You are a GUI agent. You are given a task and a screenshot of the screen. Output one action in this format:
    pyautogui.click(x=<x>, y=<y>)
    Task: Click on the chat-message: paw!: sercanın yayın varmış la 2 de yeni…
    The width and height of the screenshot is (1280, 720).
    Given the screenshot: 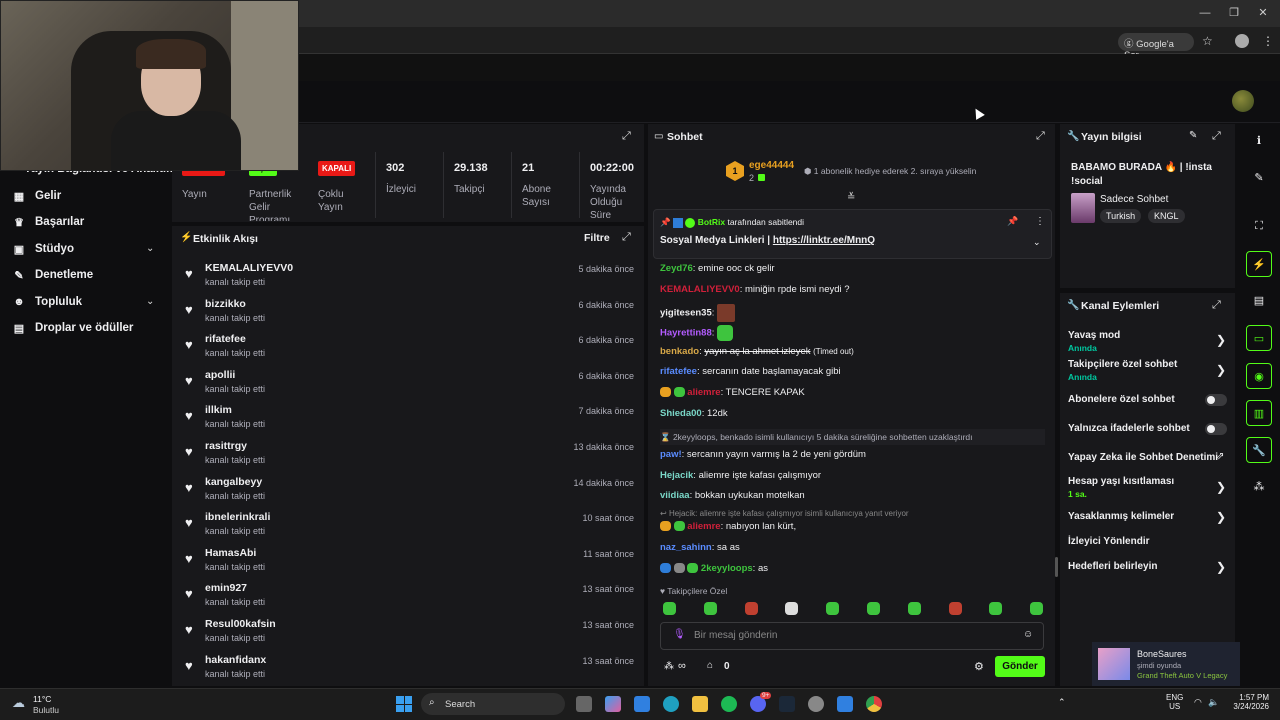 What is the action you would take?
    pyautogui.click(x=763, y=454)
    